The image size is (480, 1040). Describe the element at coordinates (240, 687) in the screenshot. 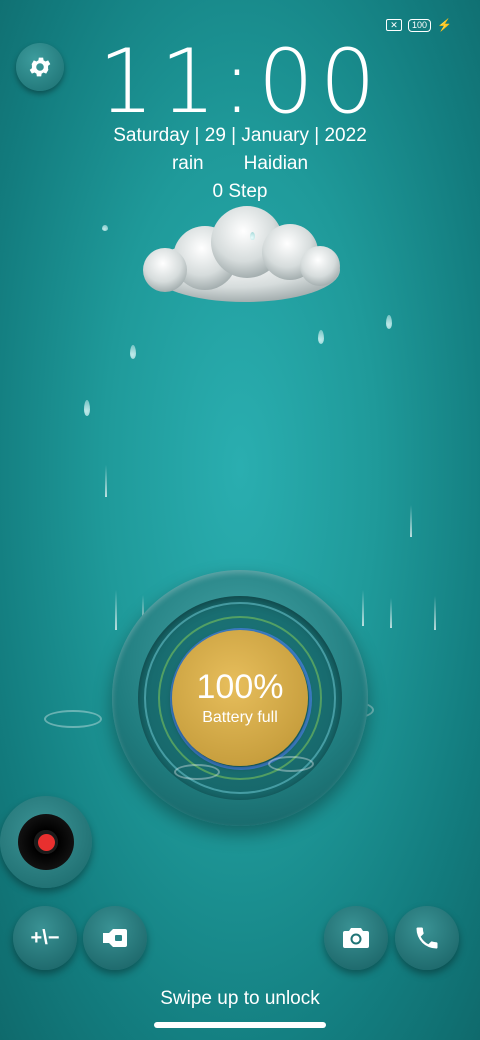

I see `battery-percent: 100%` at that location.